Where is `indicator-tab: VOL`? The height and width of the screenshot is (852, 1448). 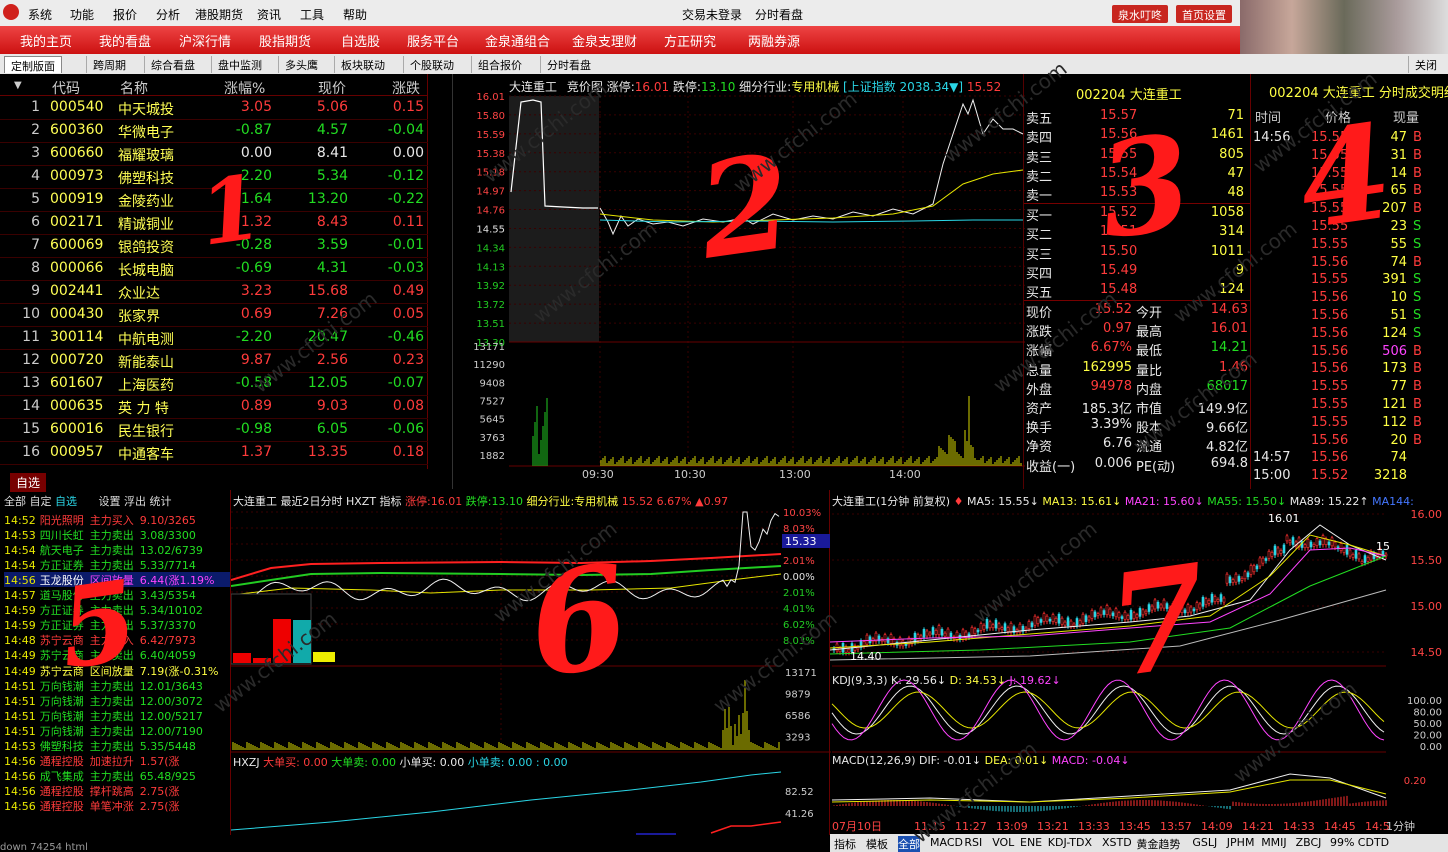 indicator-tab: VOL is located at coordinates (1003, 842).